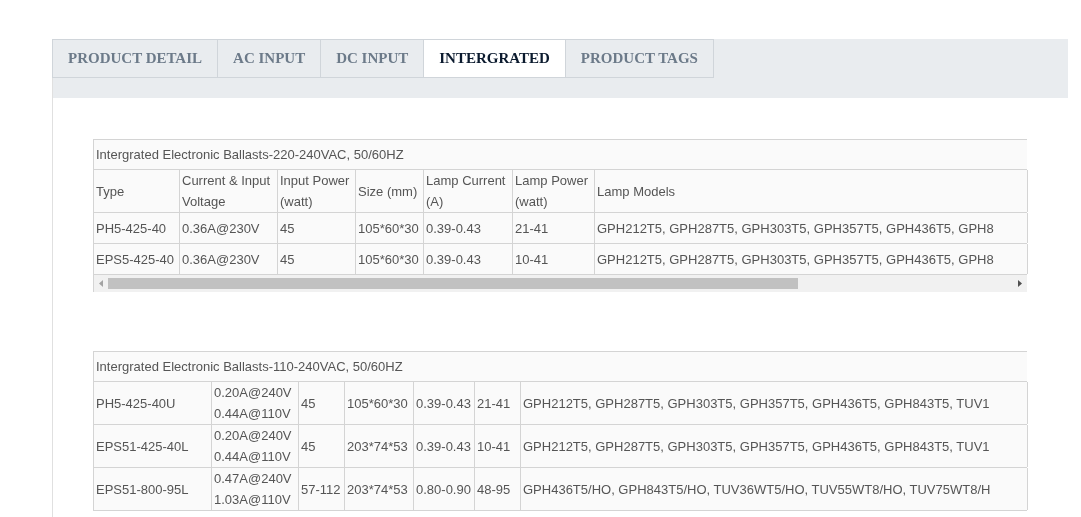  What do you see at coordinates (639, 58) in the screenshot?
I see `tab: PRODUCT TAGS` at bounding box center [639, 58].